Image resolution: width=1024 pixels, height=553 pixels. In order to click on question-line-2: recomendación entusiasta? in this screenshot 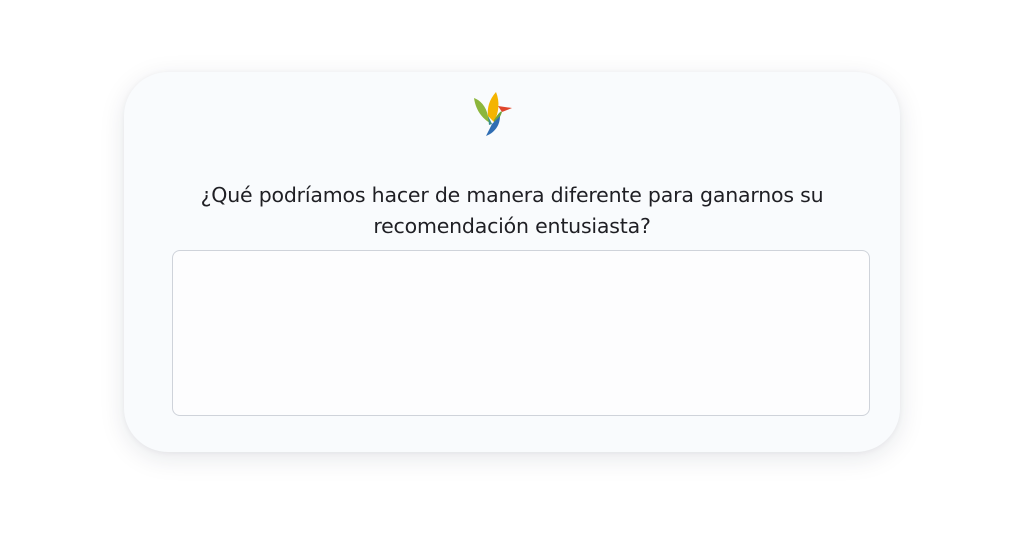, I will do `click(512, 226)`.